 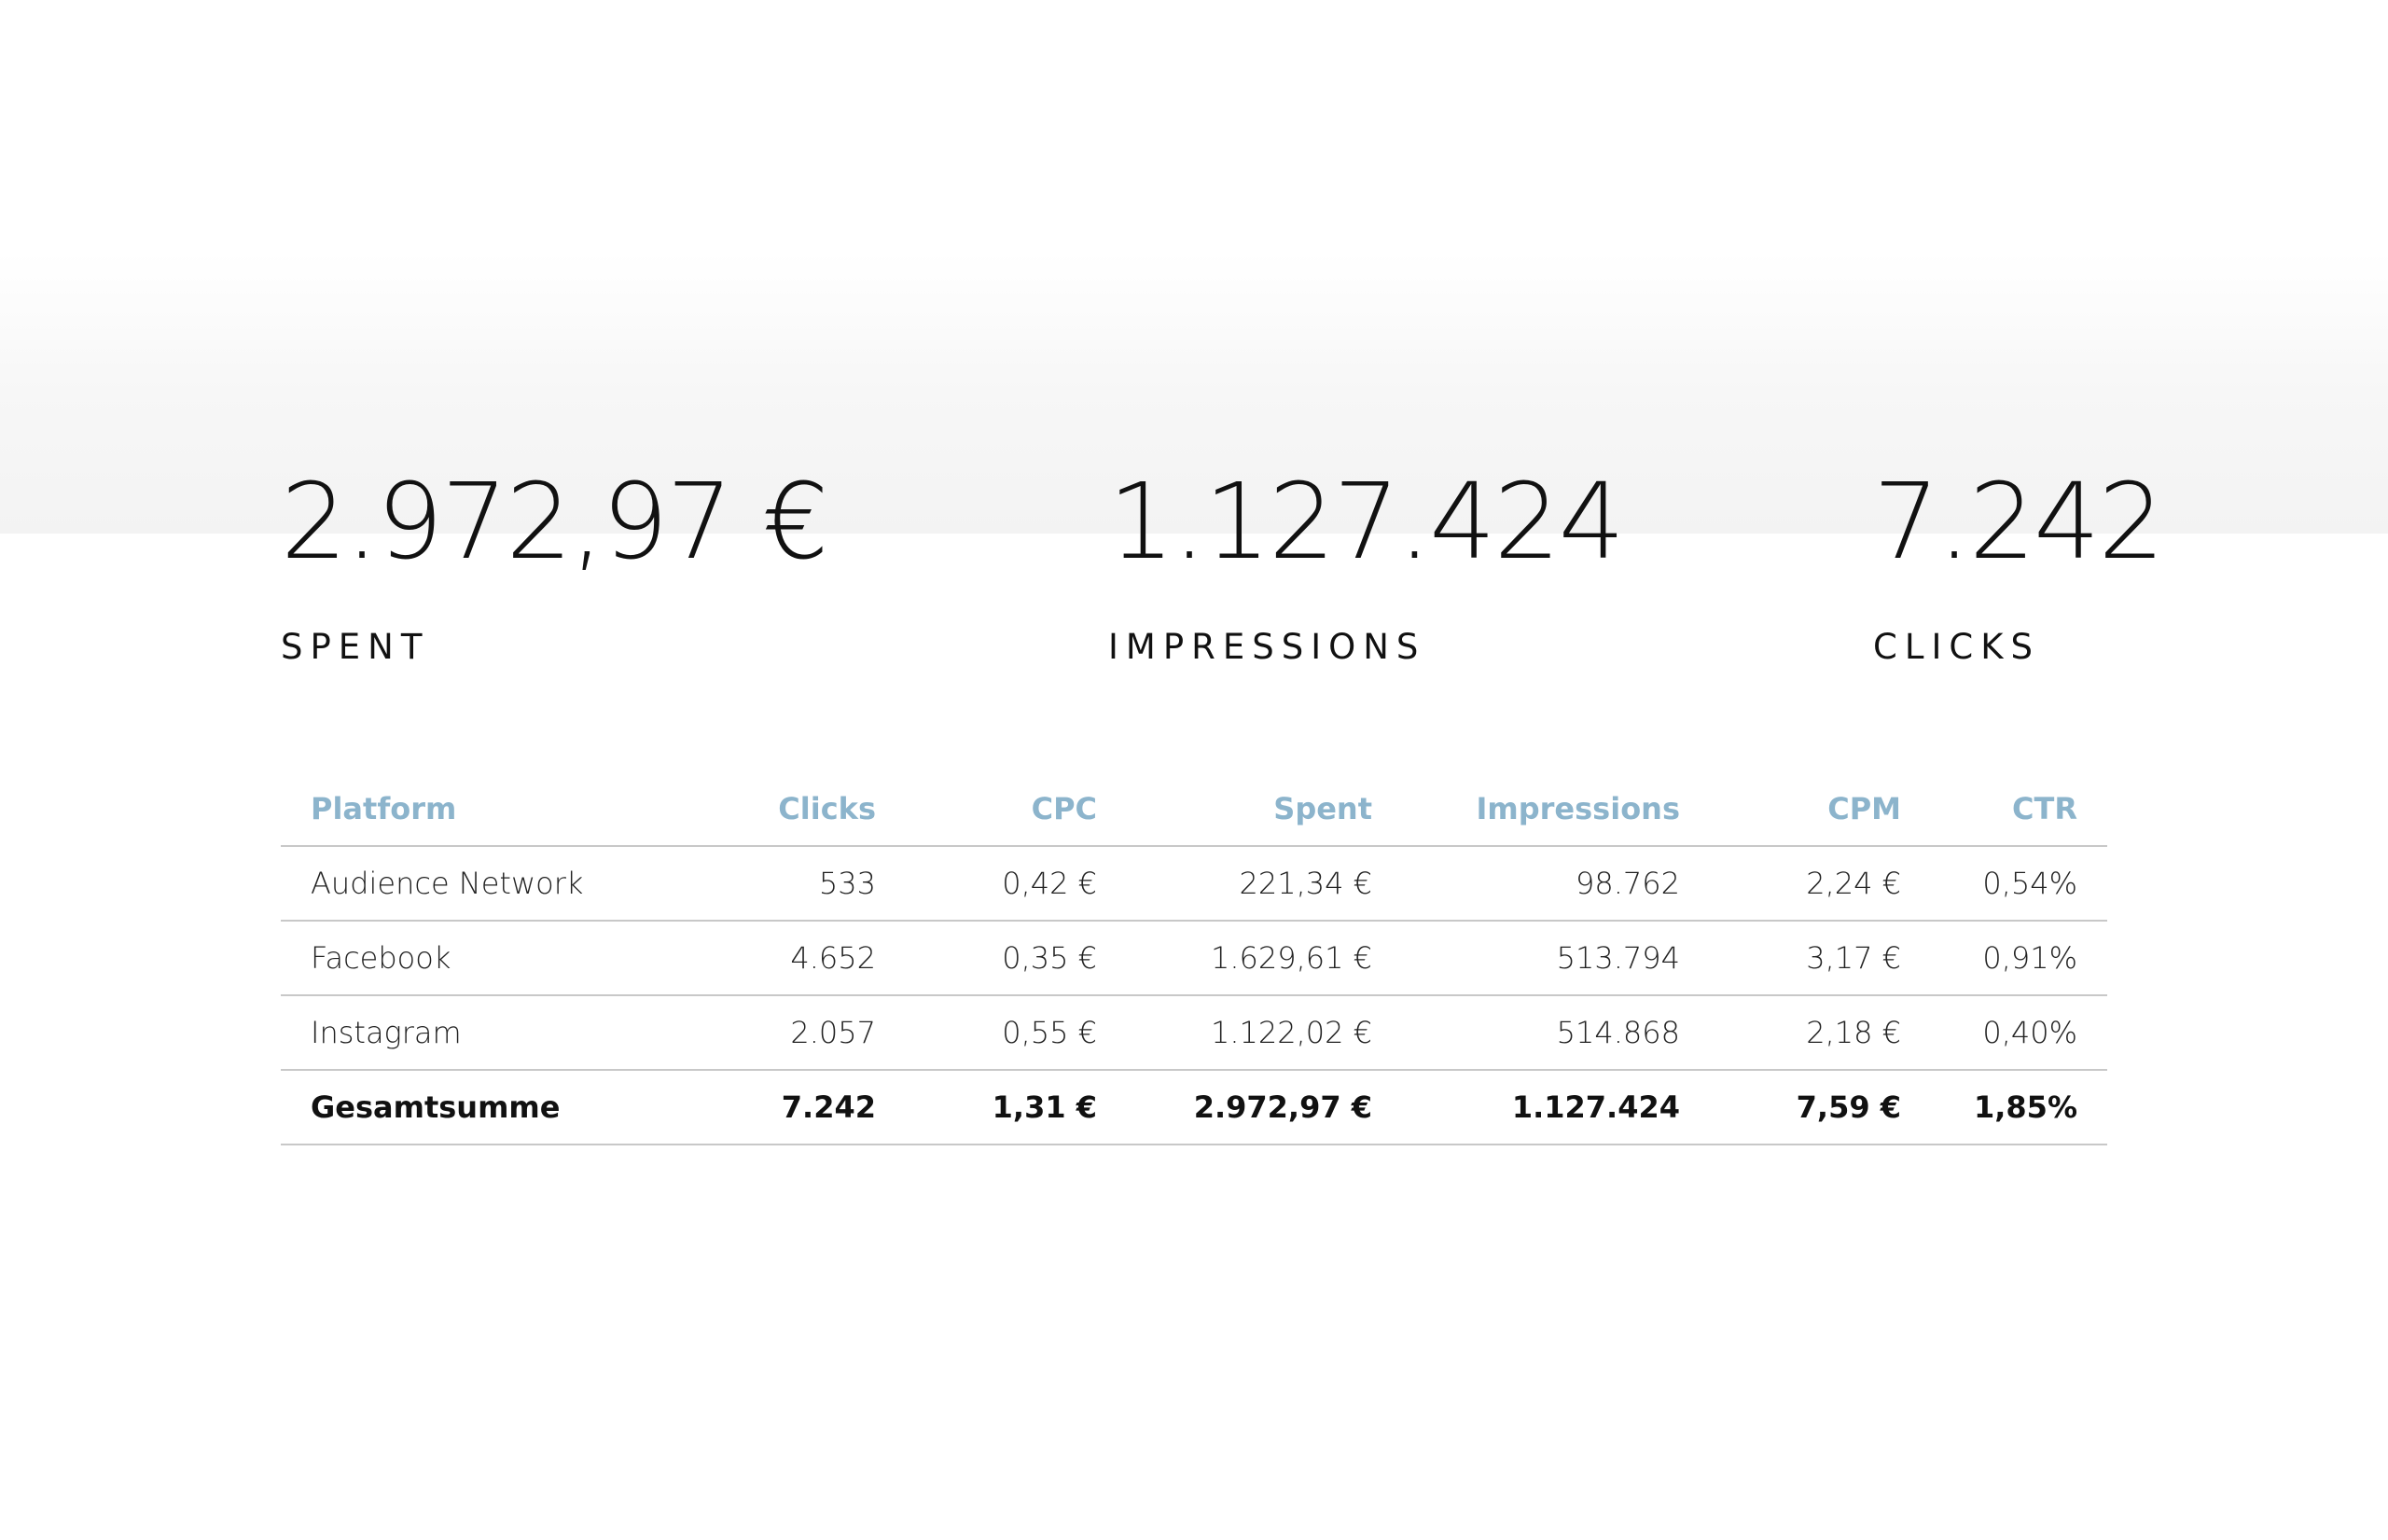 What do you see at coordinates (1264, 1107) in the screenshot?
I see `total-spent: 2.972,97 €` at bounding box center [1264, 1107].